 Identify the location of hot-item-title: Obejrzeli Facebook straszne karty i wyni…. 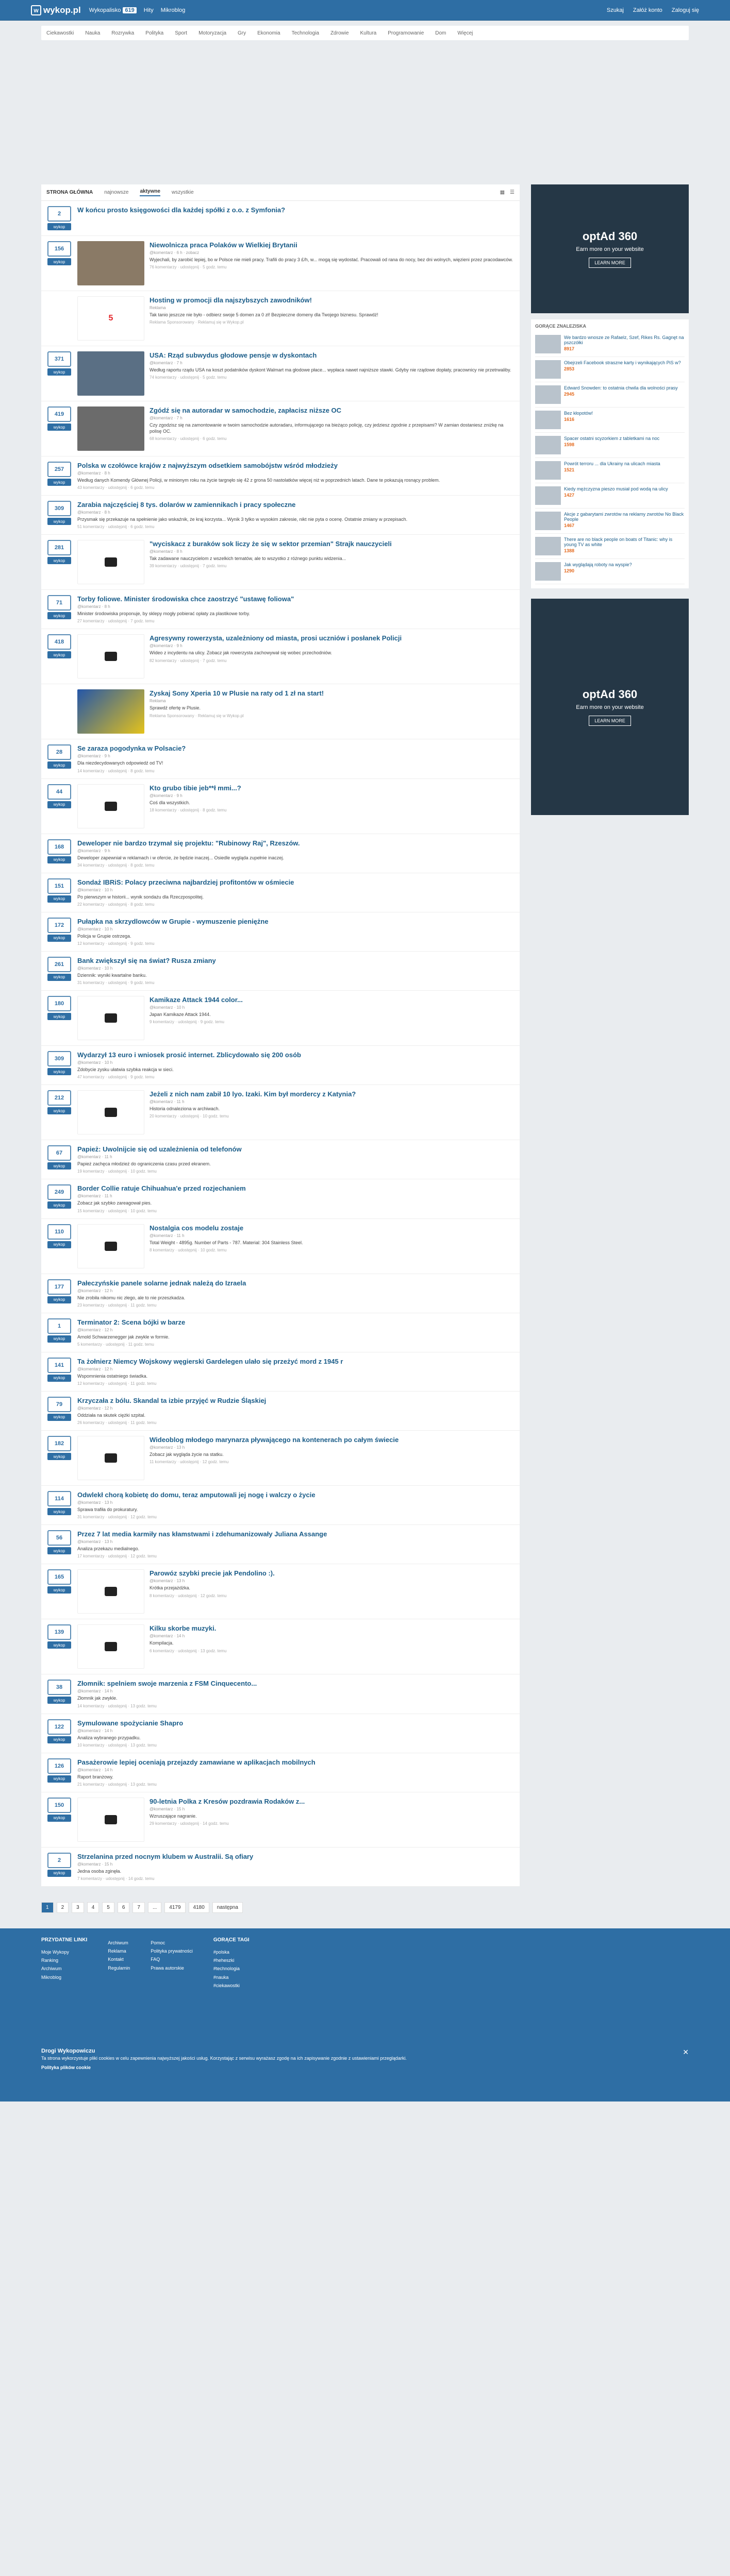
(622, 362).